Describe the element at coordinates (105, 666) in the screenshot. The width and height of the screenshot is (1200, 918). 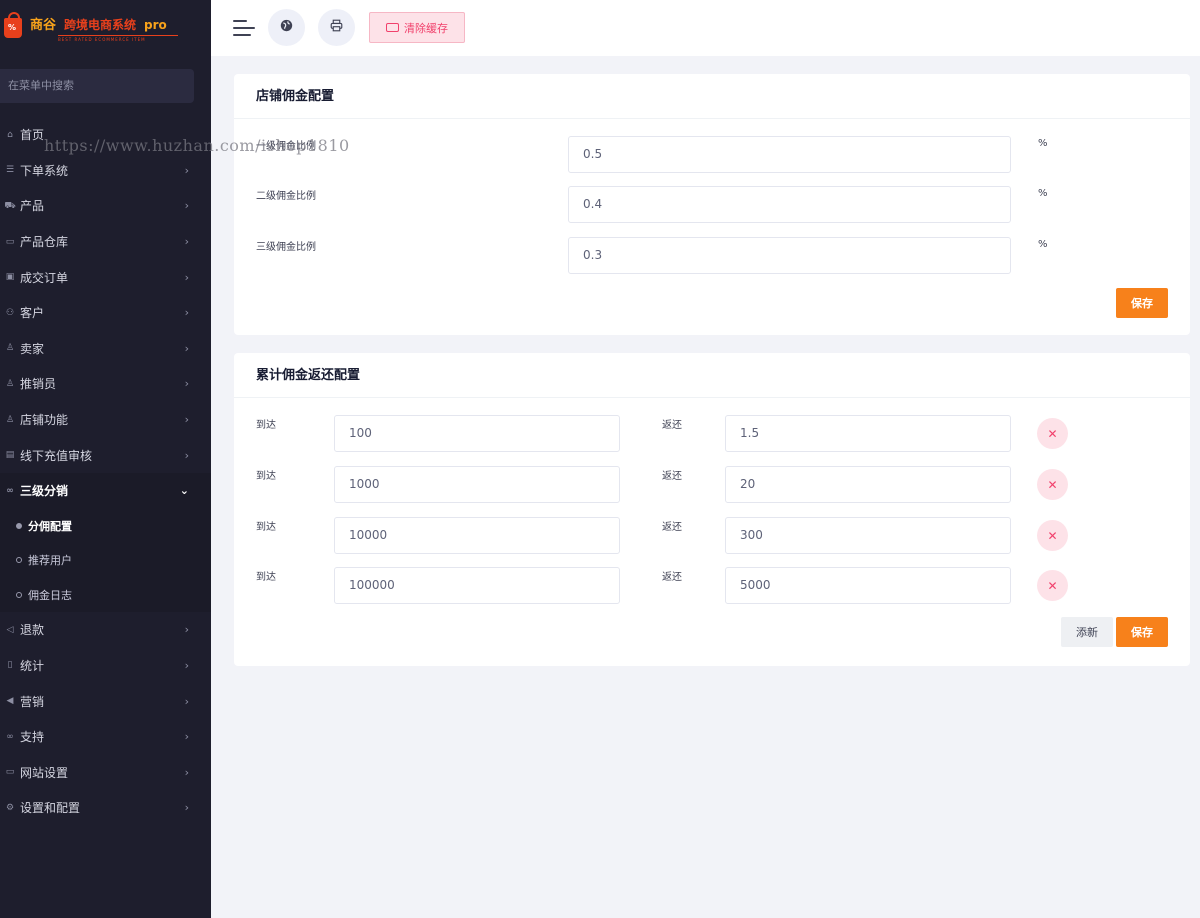
I see `sidebar-item: ▯ 统计 ›` at that location.